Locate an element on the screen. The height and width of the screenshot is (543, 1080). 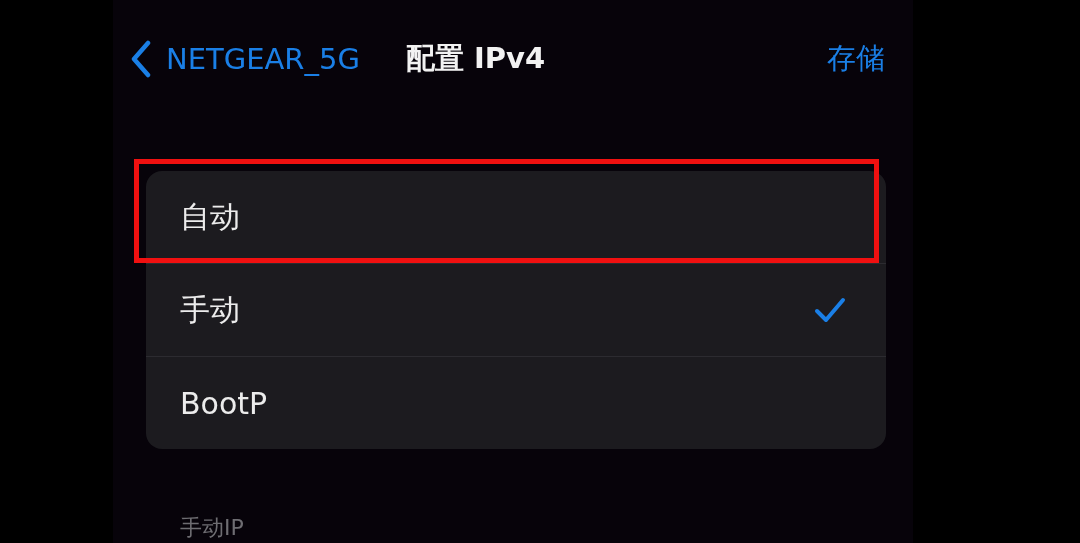
screen-title: 配置 IPv4 is located at coordinates (475, 58).